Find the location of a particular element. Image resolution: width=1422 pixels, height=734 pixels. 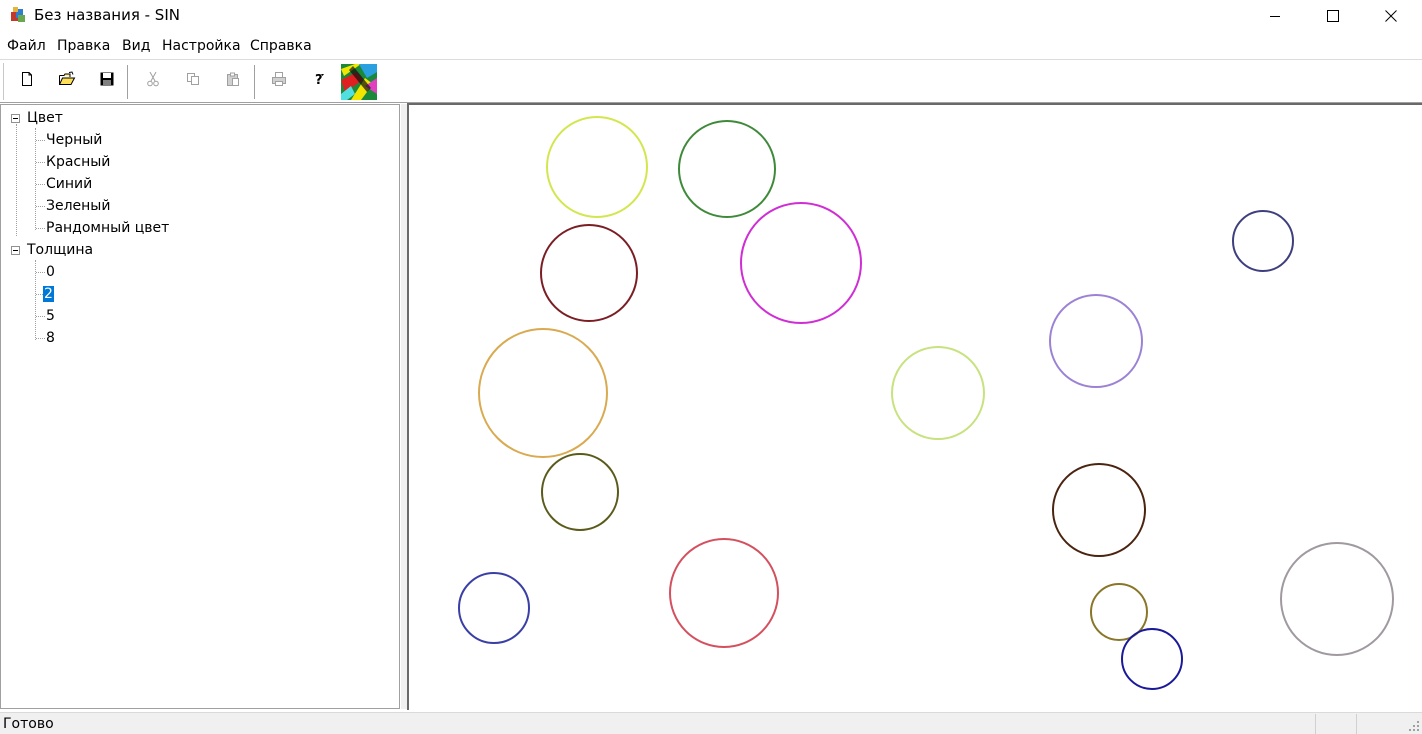

title-bar: Без названия - SIN is located at coordinates (711, 16).